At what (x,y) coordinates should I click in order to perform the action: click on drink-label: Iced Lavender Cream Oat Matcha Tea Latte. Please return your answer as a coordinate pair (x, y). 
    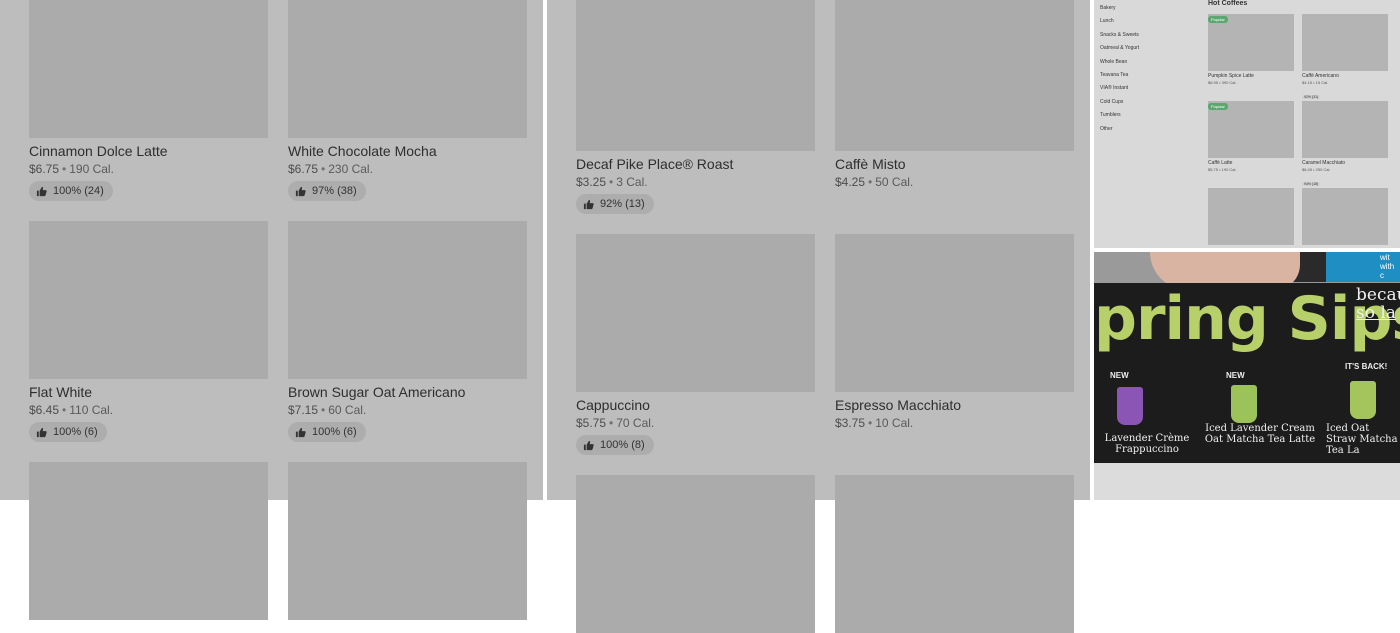
    Looking at the image, I should click on (1260, 434).